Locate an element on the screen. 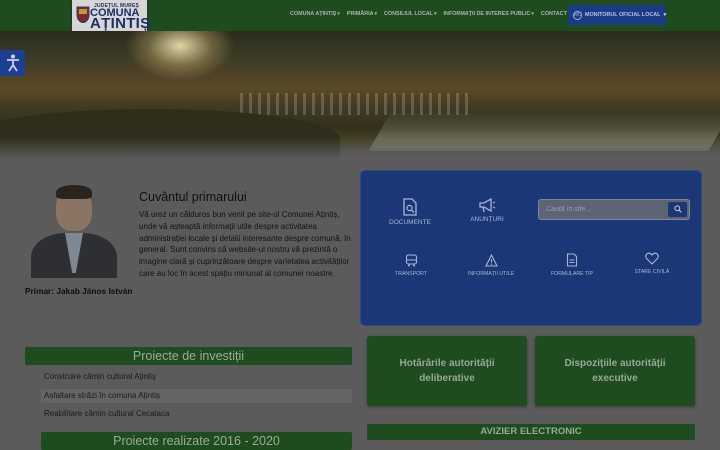 This screenshot has height=450, width=720. nav-primaria: PRIMĂRIA▾ is located at coordinates (362, 14).